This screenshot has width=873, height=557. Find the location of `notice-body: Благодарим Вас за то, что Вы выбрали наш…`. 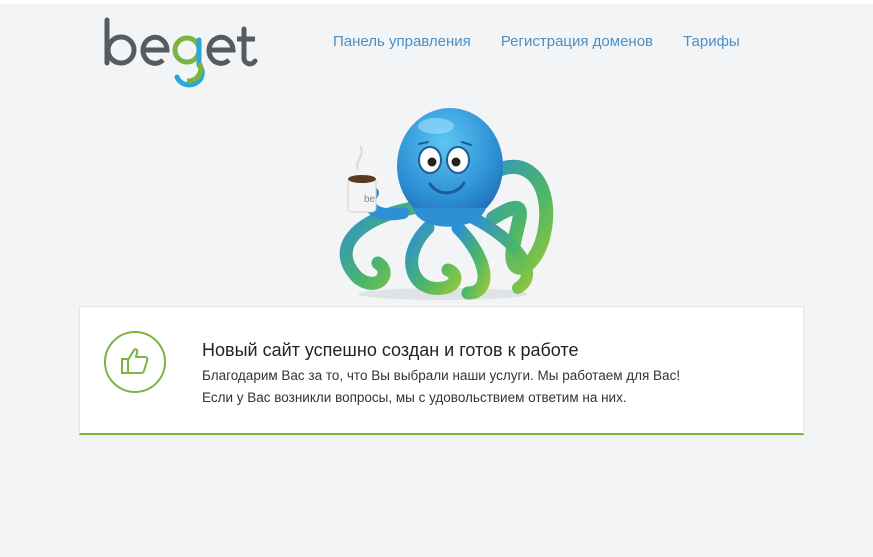

notice-body: Благодарим Вас за то, что Вы выбрали наш… is located at coordinates (441, 387).